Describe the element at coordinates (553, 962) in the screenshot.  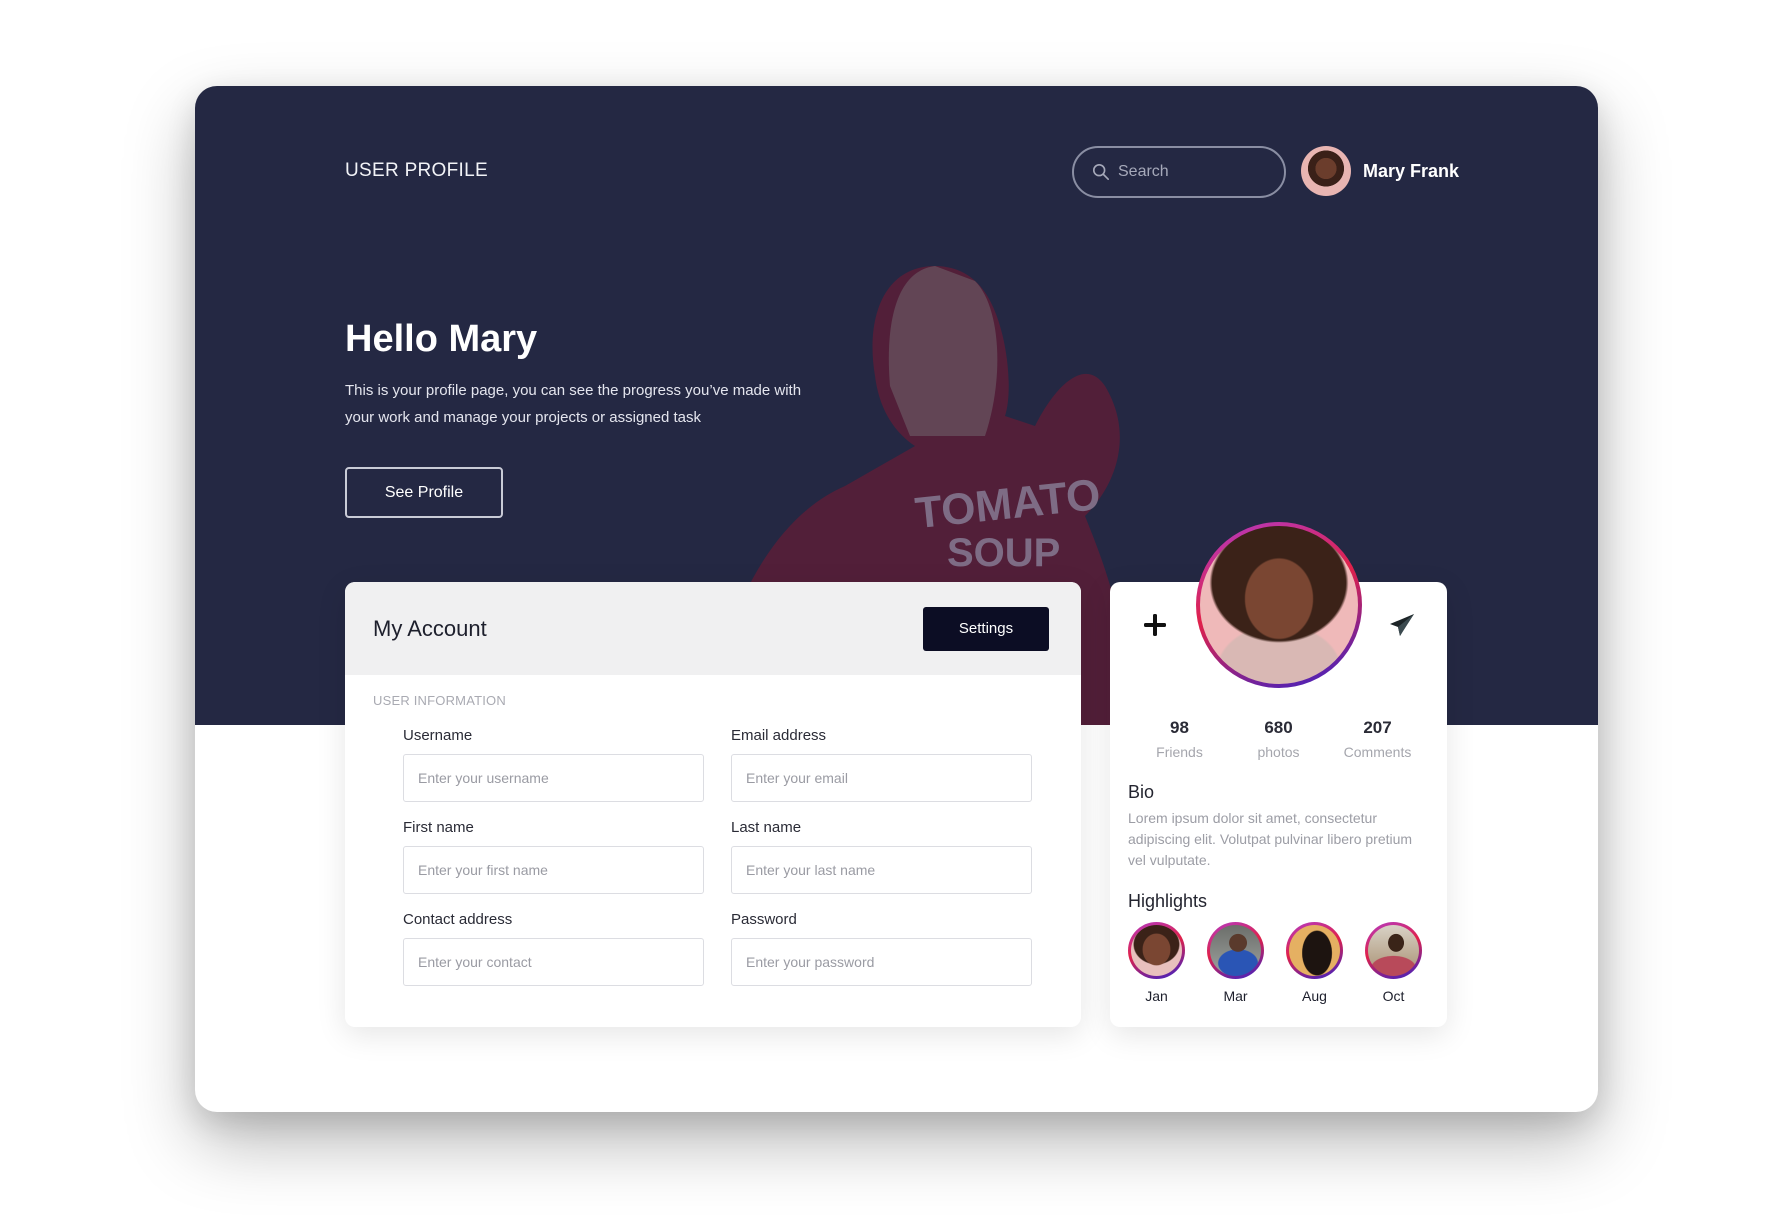
I see `contact-input` at that location.